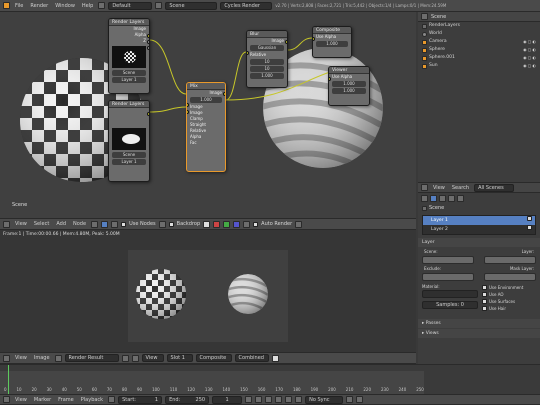 Image resolution: width=540 pixels, height=405 pixels. I want to click on outliner-item: Sun ◉ ◻ ◐, so click(479, 66).